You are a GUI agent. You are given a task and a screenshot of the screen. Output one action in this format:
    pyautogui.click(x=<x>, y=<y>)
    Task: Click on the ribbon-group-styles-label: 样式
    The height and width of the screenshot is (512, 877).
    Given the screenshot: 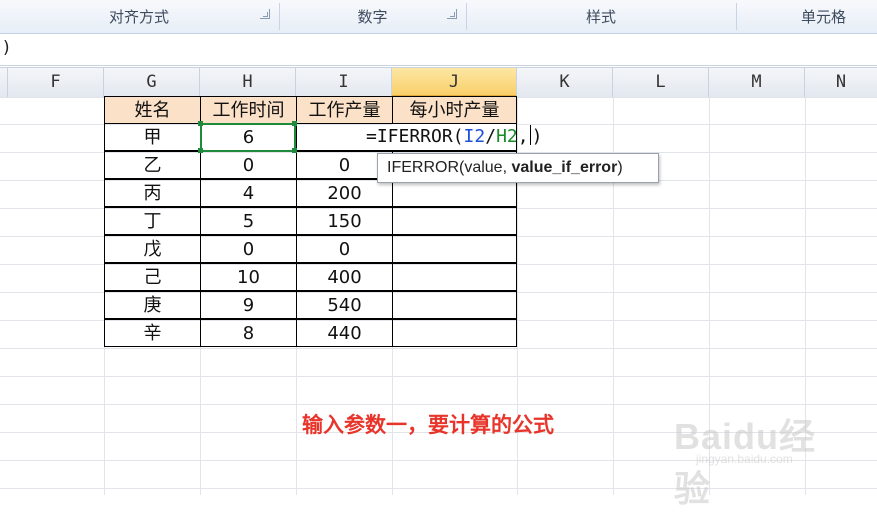 What is the action you would take?
    pyautogui.click(x=600, y=17)
    